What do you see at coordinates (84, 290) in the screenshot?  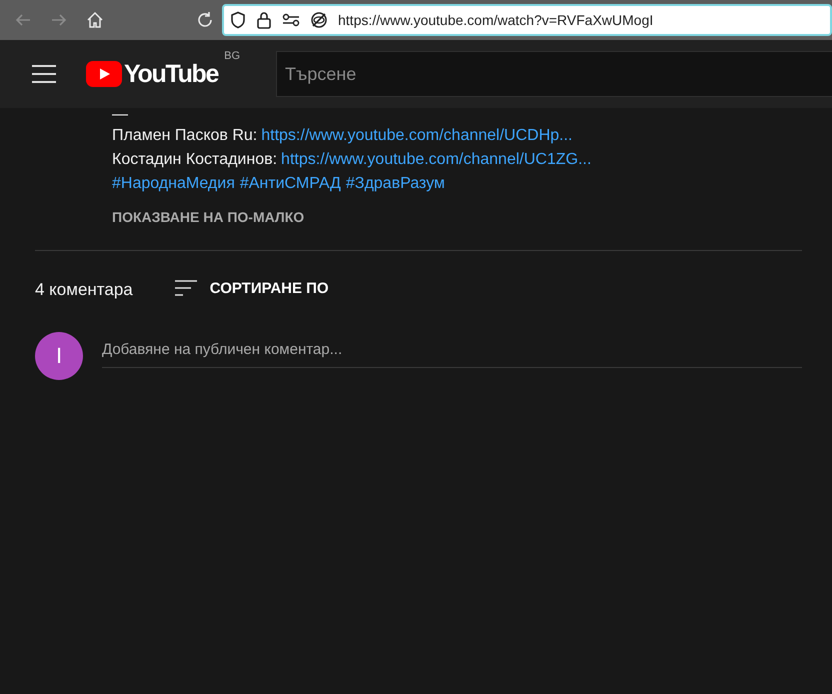 I see `comment-count: 4 коментара` at bounding box center [84, 290].